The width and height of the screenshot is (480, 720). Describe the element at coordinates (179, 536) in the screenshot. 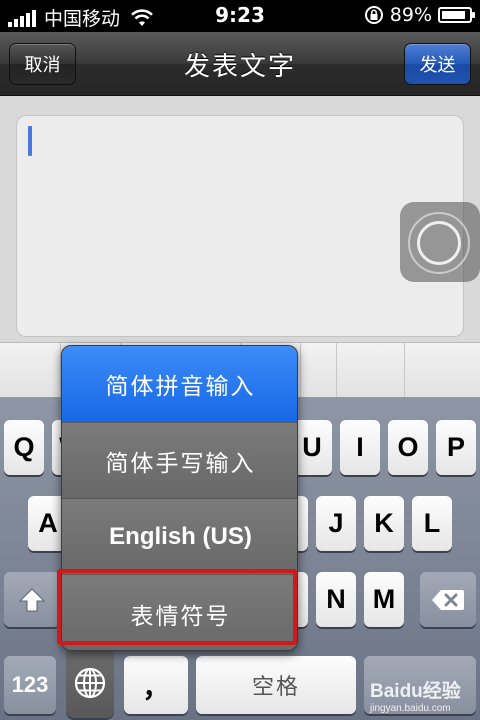

I see `input-method-english: English (US)` at that location.